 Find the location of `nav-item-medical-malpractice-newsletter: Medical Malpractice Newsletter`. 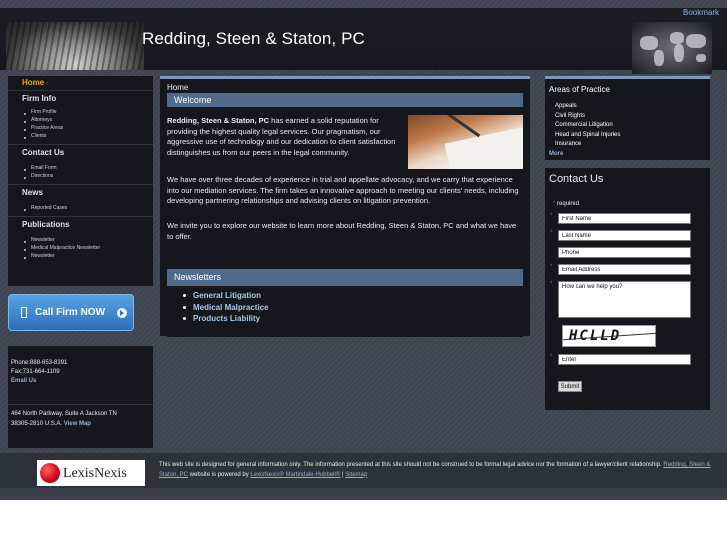

nav-item-medical-malpractice-newsletter: Medical Malpractice Newsletter is located at coordinates (88, 248).